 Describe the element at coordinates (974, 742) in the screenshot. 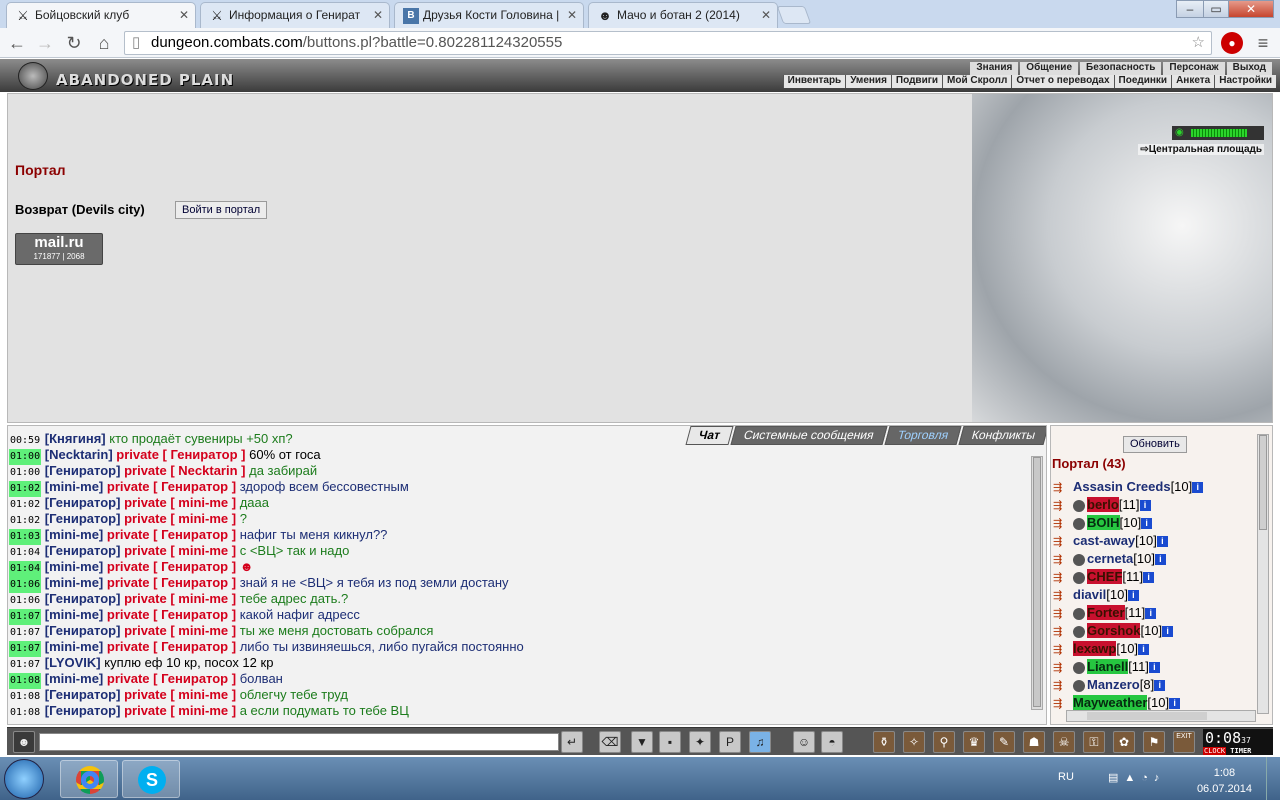

I see `crown-icon: ♛` at that location.